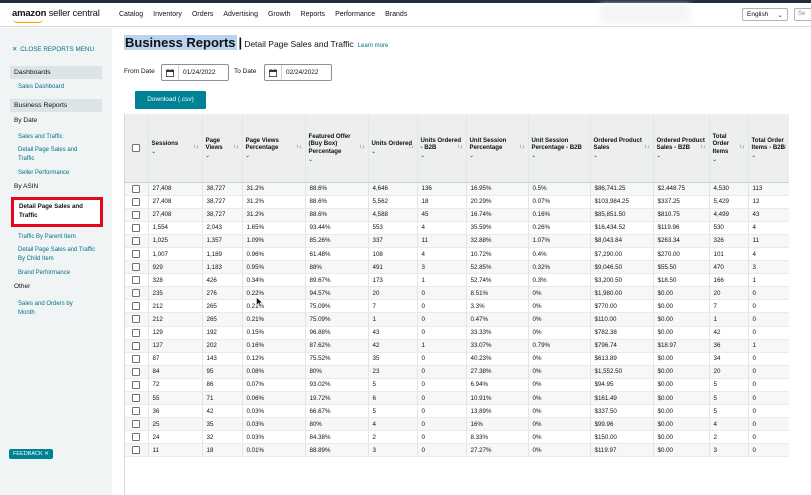 The height and width of the screenshot is (495, 811). What do you see at coordinates (58, 273) in the screenshot?
I see `sidebar-item-brand-performance: Brand Performance` at bounding box center [58, 273].